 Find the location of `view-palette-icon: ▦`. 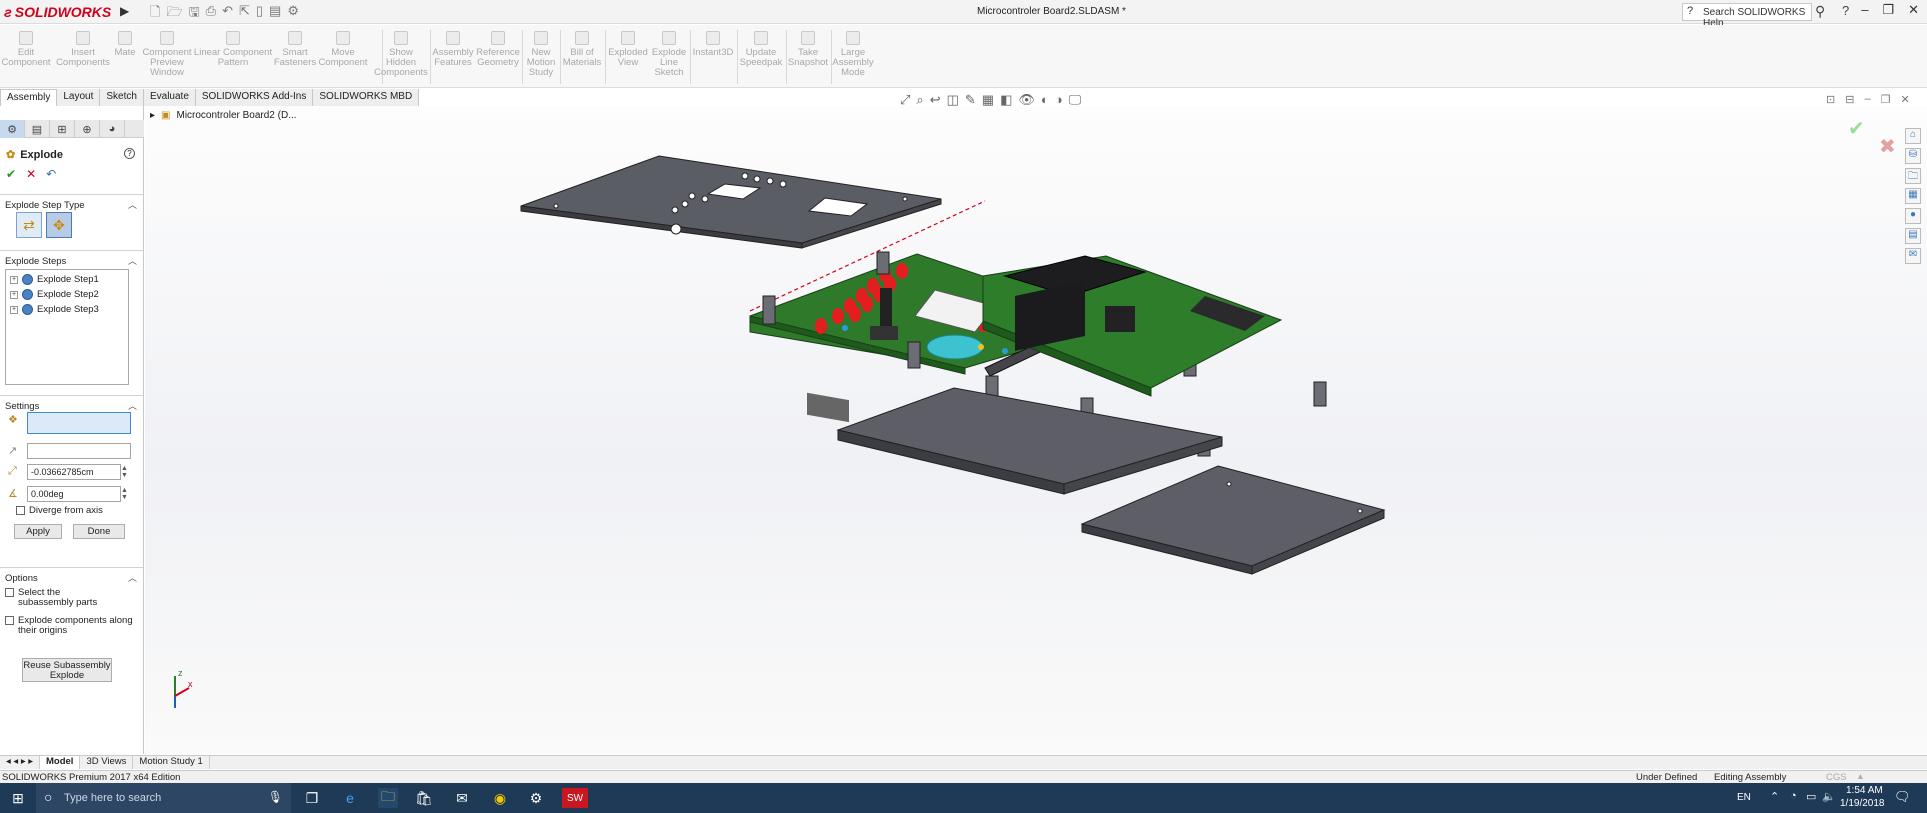

view-palette-icon: ▦ is located at coordinates (1913, 196).